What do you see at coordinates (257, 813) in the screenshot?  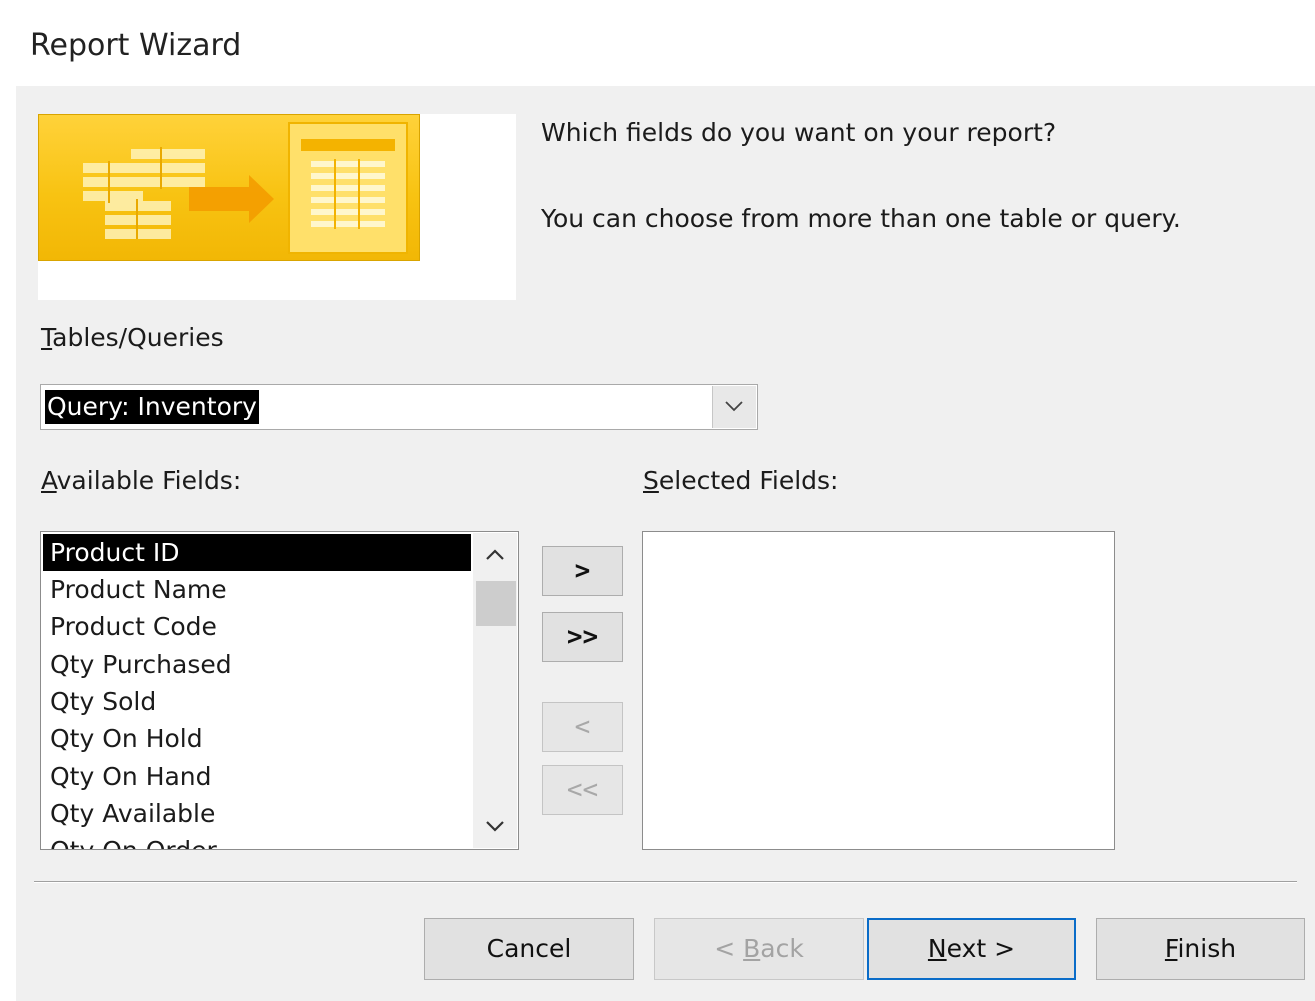 I see `available-field-item: Qty Available` at bounding box center [257, 813].